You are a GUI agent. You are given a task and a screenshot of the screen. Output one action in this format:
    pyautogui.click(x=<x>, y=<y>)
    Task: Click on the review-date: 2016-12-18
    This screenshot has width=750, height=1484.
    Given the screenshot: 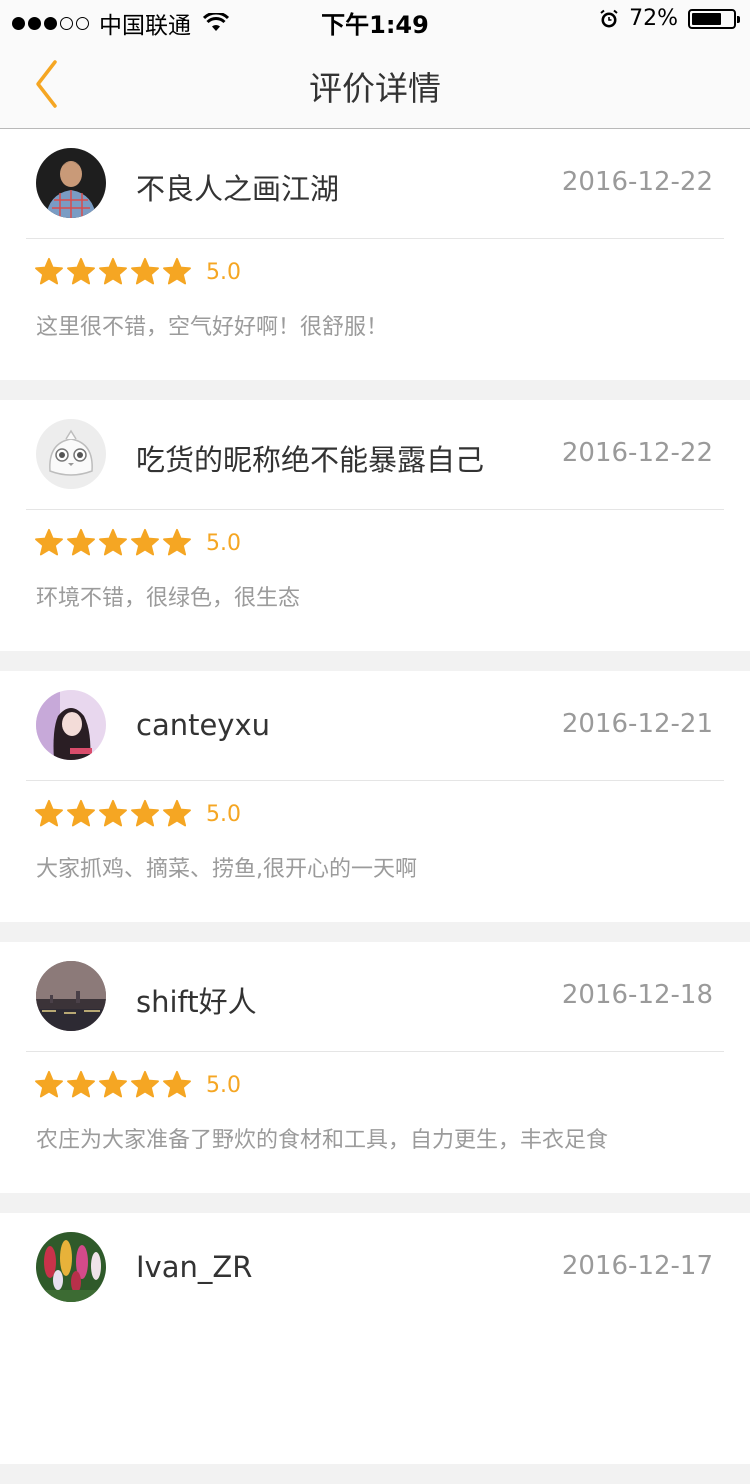 What is the action you would take?
    pyautogui.click(x=637, y=995)
    